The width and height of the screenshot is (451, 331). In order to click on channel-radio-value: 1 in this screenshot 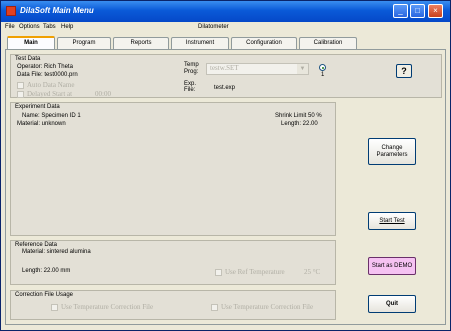, I will do `click(323, 75)`.